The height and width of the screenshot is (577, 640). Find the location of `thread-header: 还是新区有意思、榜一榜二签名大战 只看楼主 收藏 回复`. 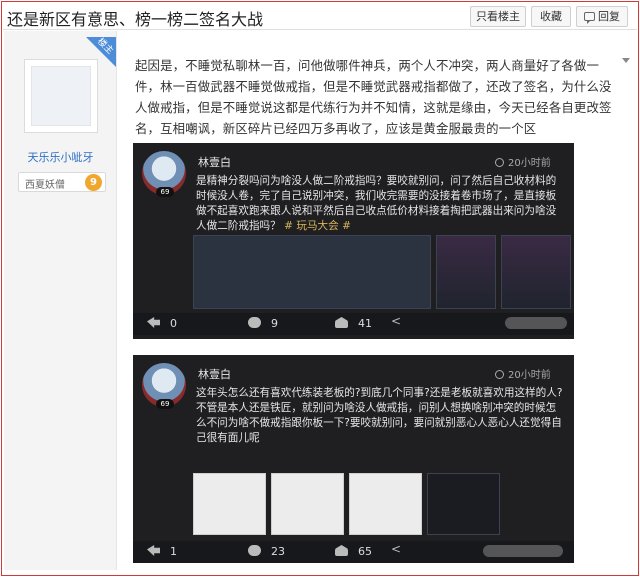

thread-header: 还是新区有意思、榜一榜二签名大战 只看楼主 收藏 回复 is located at coordinates (320, 16).